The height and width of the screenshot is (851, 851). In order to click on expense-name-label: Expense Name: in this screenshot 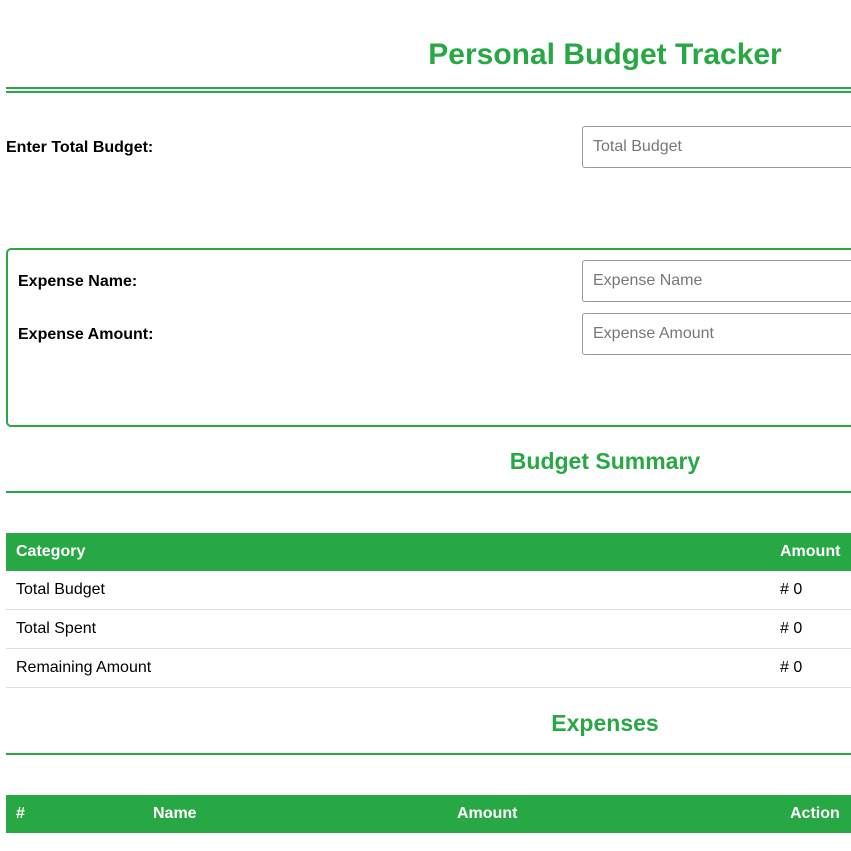, I will do `click(78, 281)`.